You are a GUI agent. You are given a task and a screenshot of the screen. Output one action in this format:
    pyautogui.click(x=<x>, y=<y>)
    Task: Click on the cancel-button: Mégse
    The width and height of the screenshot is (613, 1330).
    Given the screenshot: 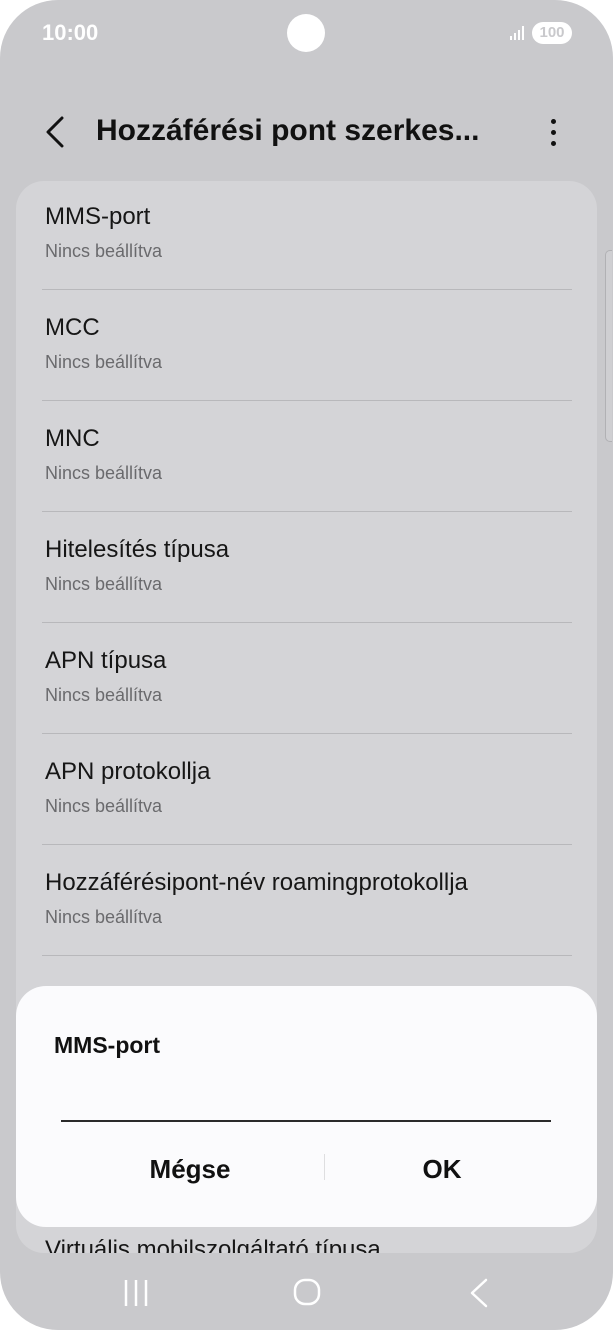 What is the action you would take?
    pyautogui.click(x=190, y=1169)
    